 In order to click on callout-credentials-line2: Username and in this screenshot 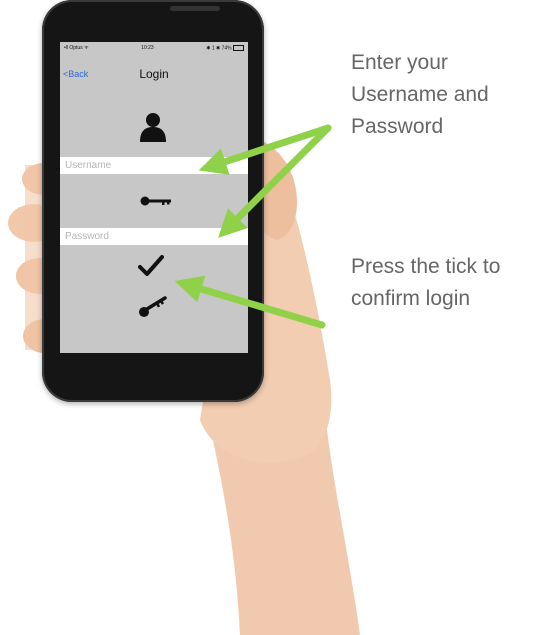, I will do `click(420, 94)`.